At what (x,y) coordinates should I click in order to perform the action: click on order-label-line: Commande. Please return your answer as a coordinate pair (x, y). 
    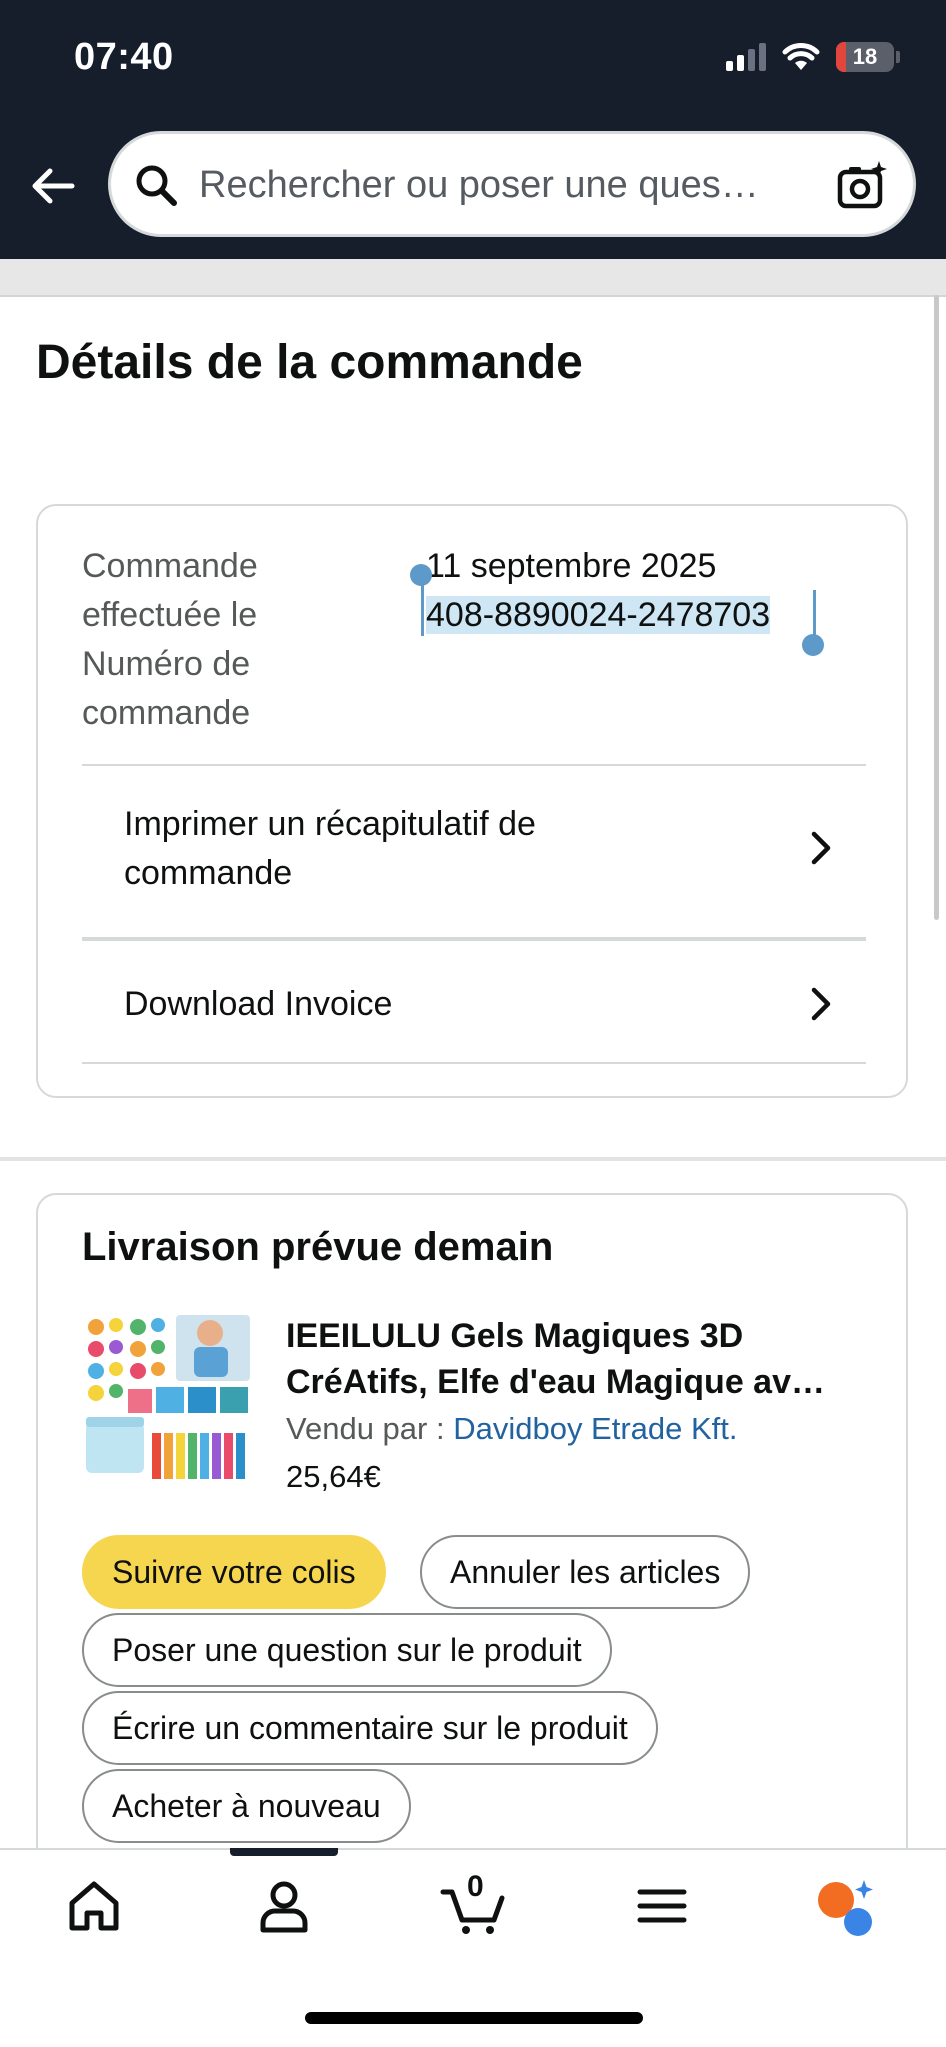
    Looking at the image, I should click on (170, 566).